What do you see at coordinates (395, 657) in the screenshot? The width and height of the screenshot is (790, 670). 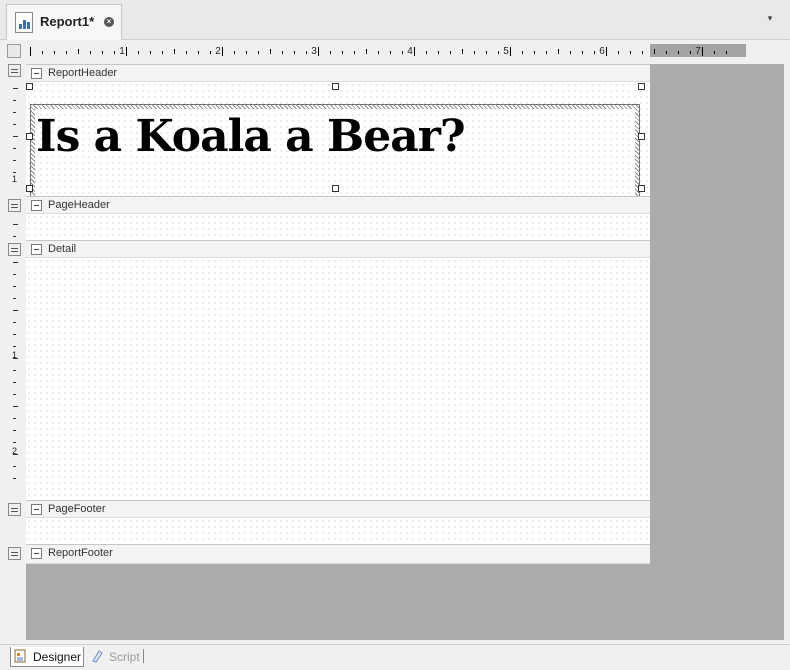 I see `view-tab-bar: Designer Script` at bounding box center [395, 657].